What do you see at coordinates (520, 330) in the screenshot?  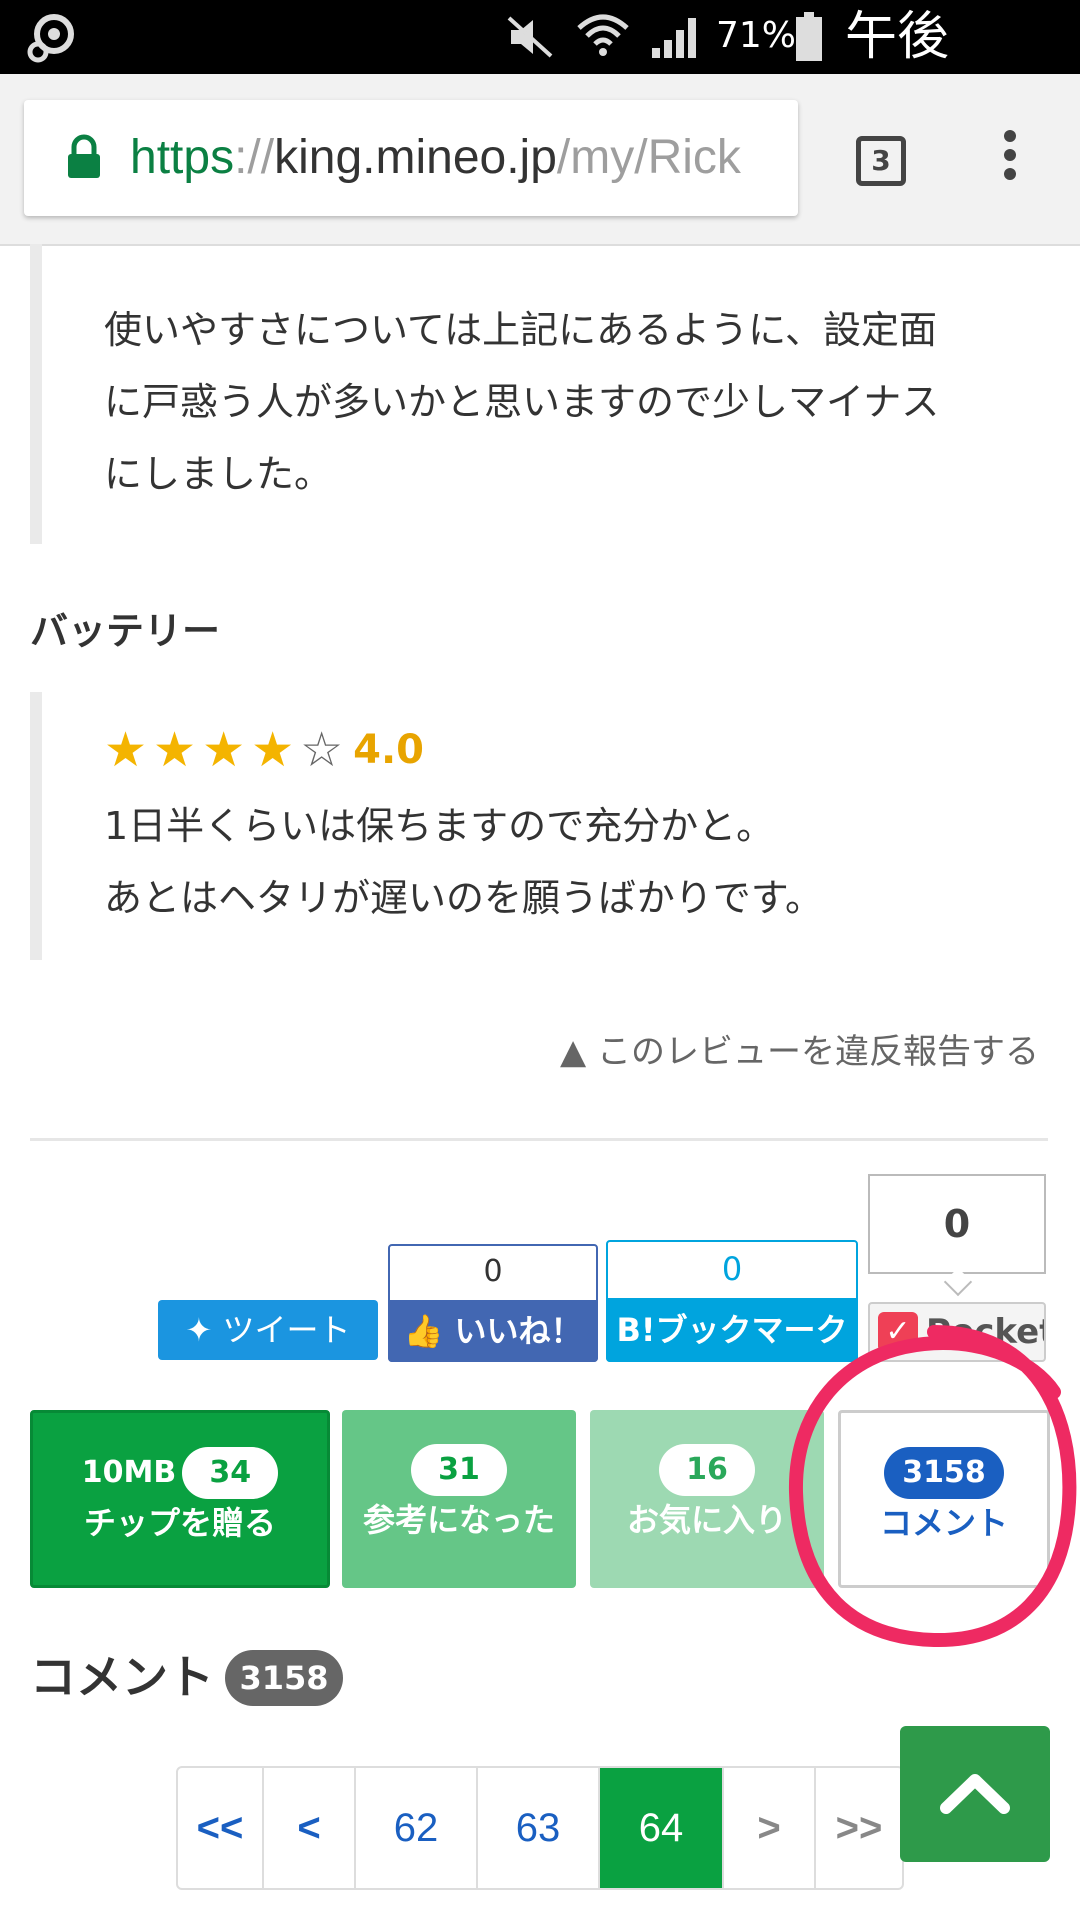 I see `usability-line-1: 使いやすさについては上記にあるように、設定面` at bounding box center [520, 330].